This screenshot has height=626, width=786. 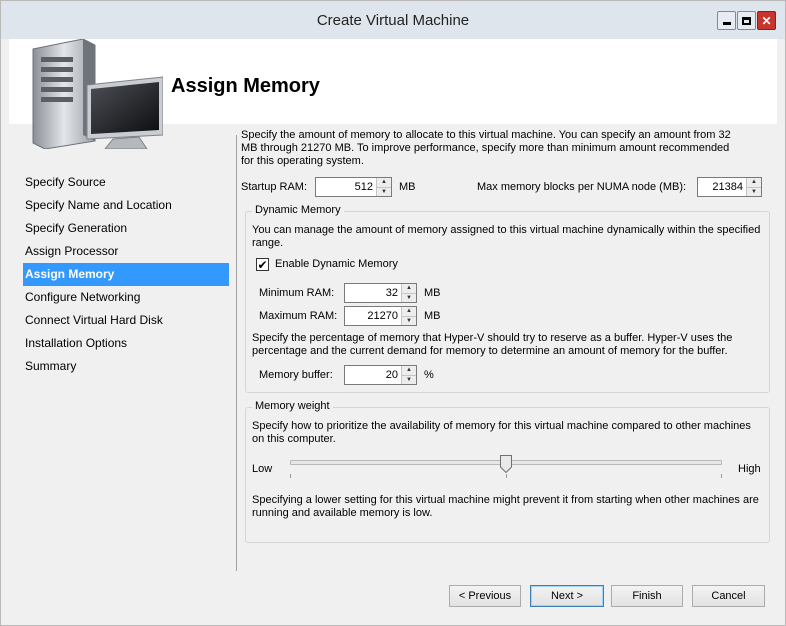 I want to click on minimum-ram-field: ▲ ▼, so click(x=380, y=293).